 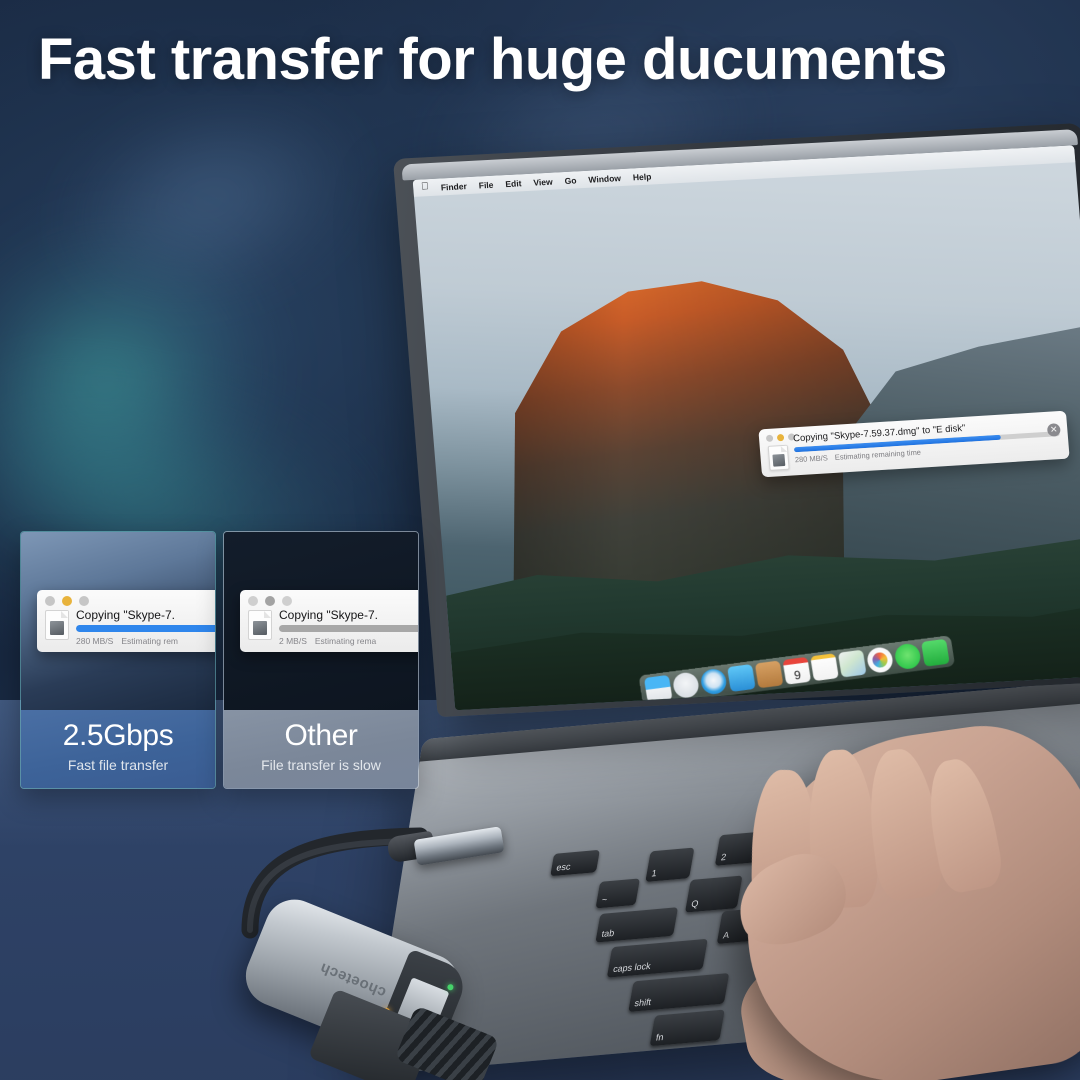 I want to click on card-other: Copying "Skype-7. 2 MB/S Estimating rema, so click(x=321, y=660).